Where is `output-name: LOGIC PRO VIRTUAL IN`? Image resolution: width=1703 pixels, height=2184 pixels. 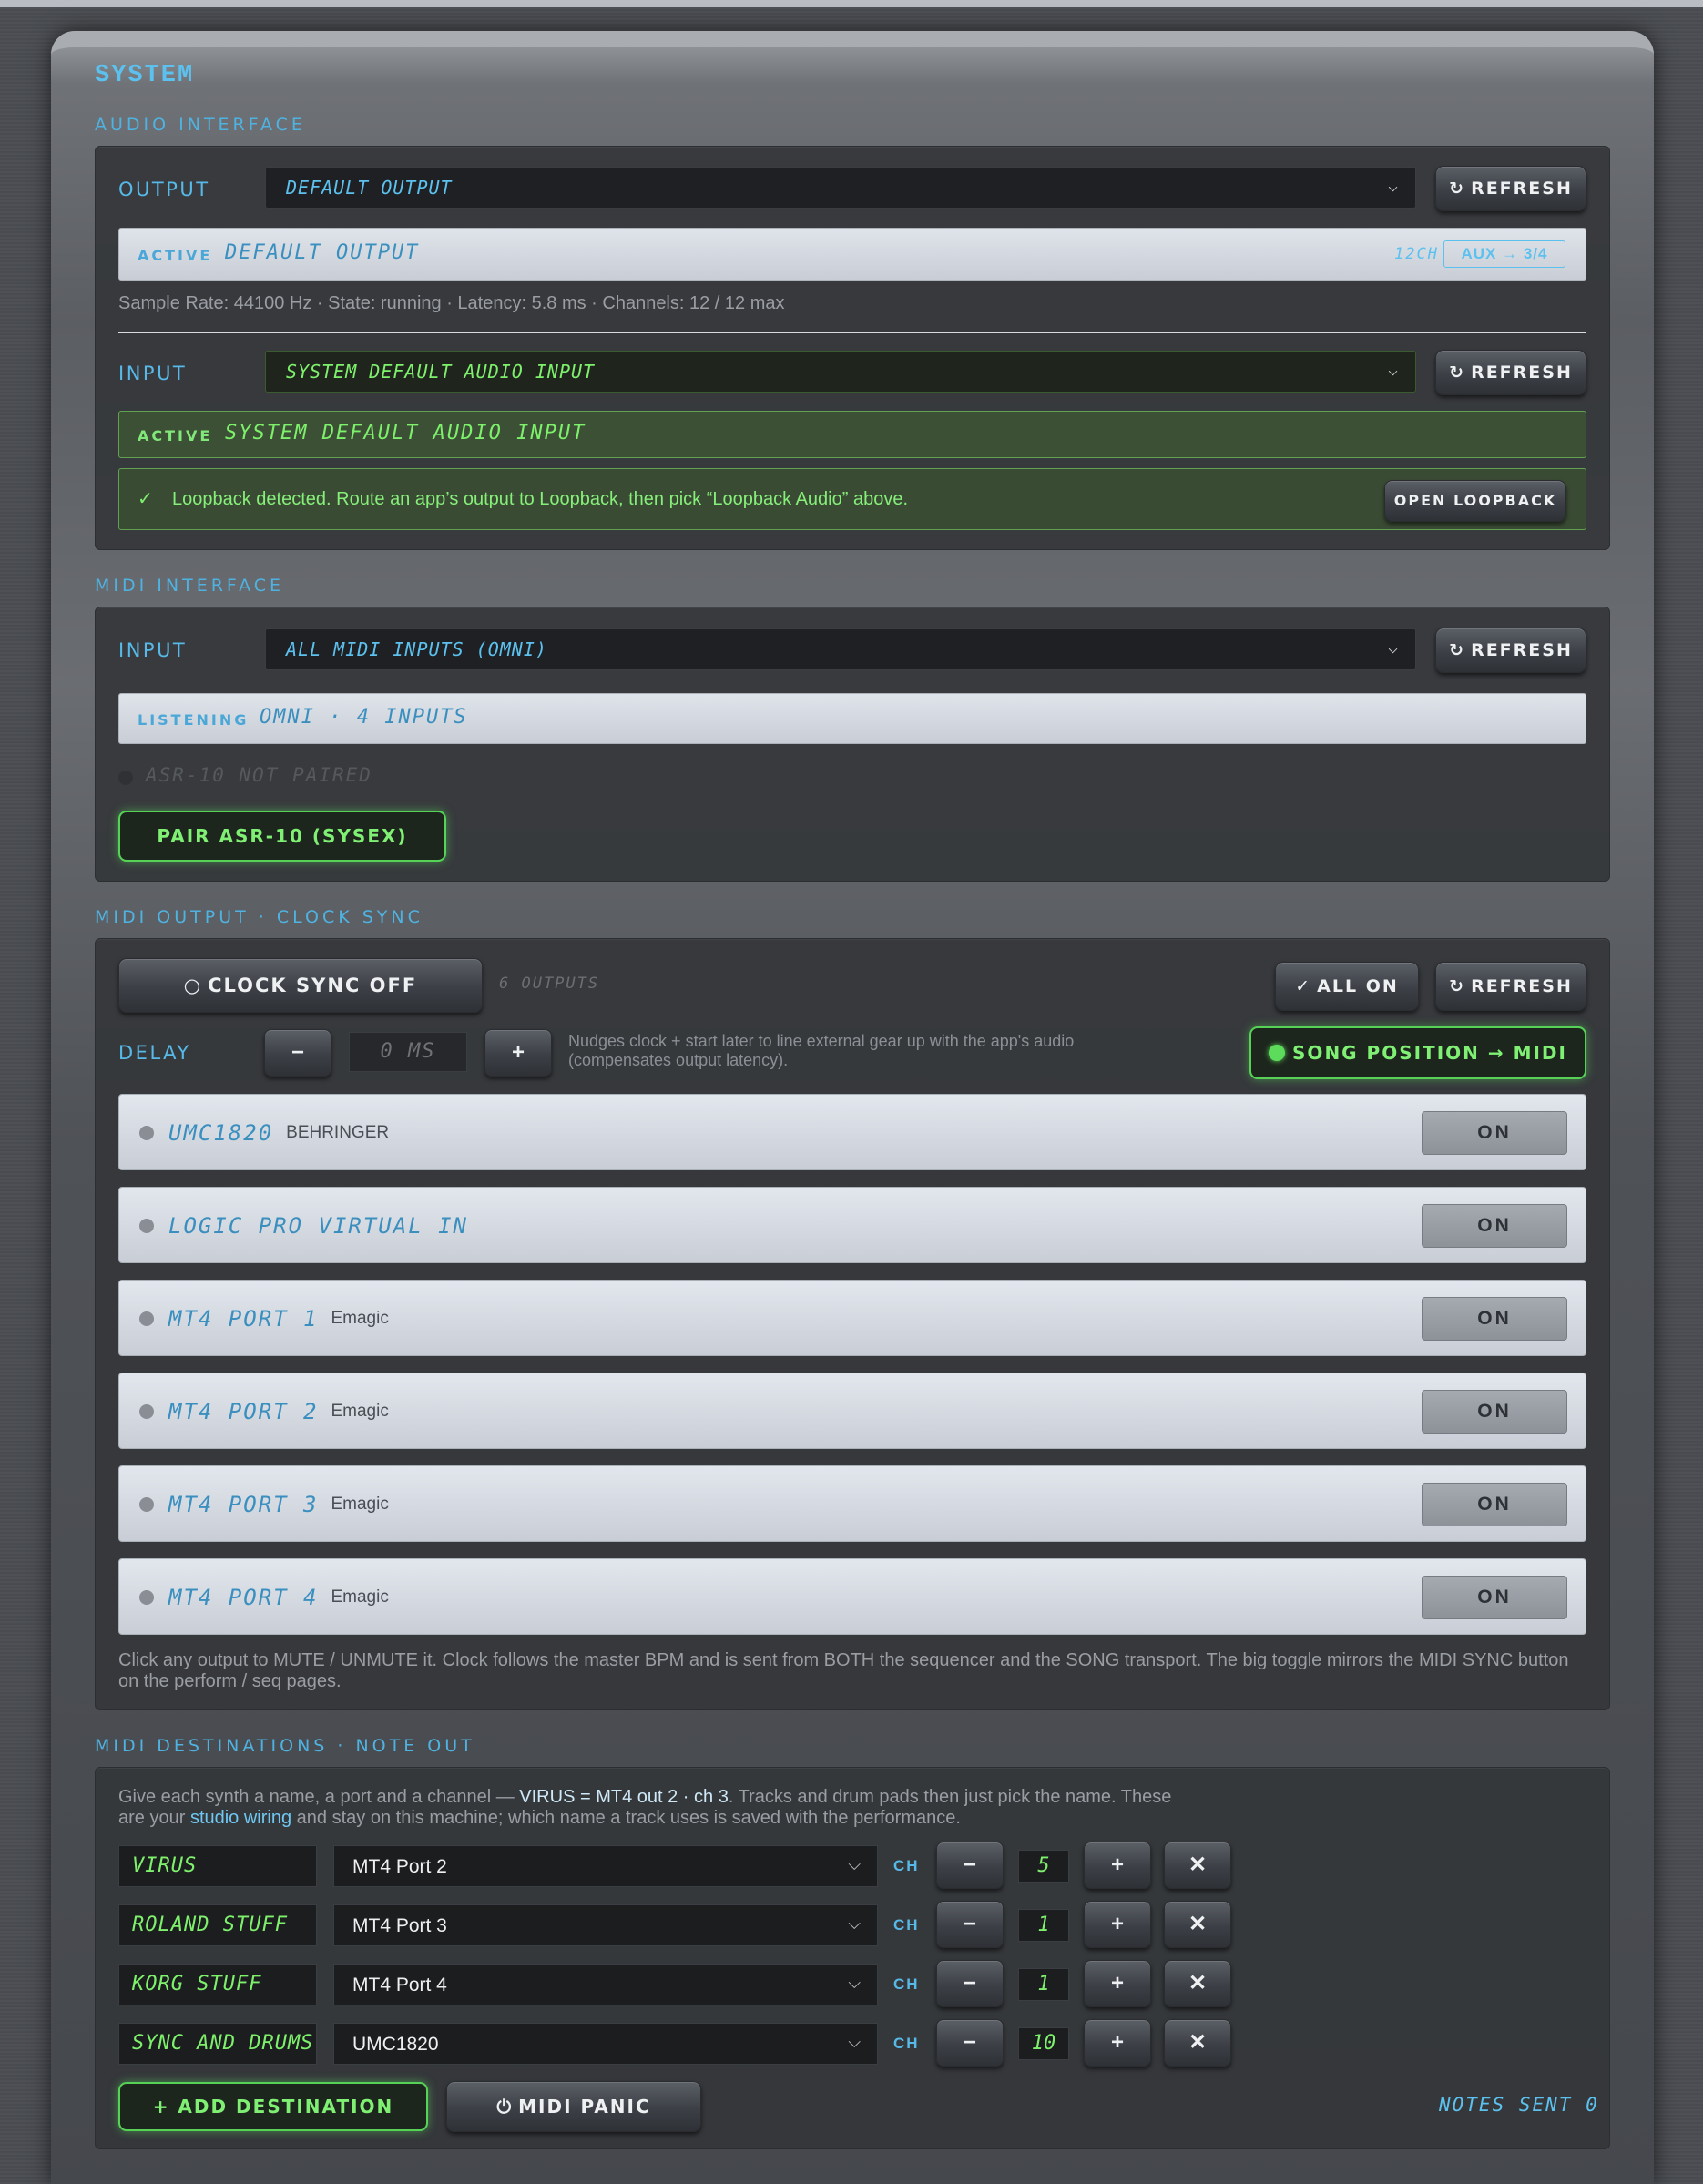
output-name: LOGIC PRO VIRTUAL IN is located at coordinates (318, 1226).